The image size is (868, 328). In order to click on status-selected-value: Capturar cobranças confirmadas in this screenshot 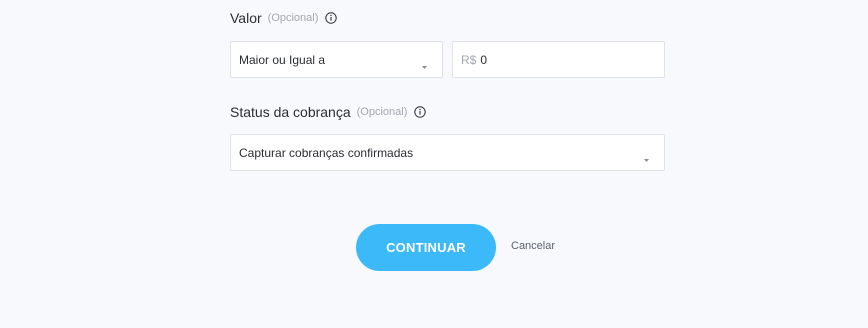, I will do `click(326, 152)`.